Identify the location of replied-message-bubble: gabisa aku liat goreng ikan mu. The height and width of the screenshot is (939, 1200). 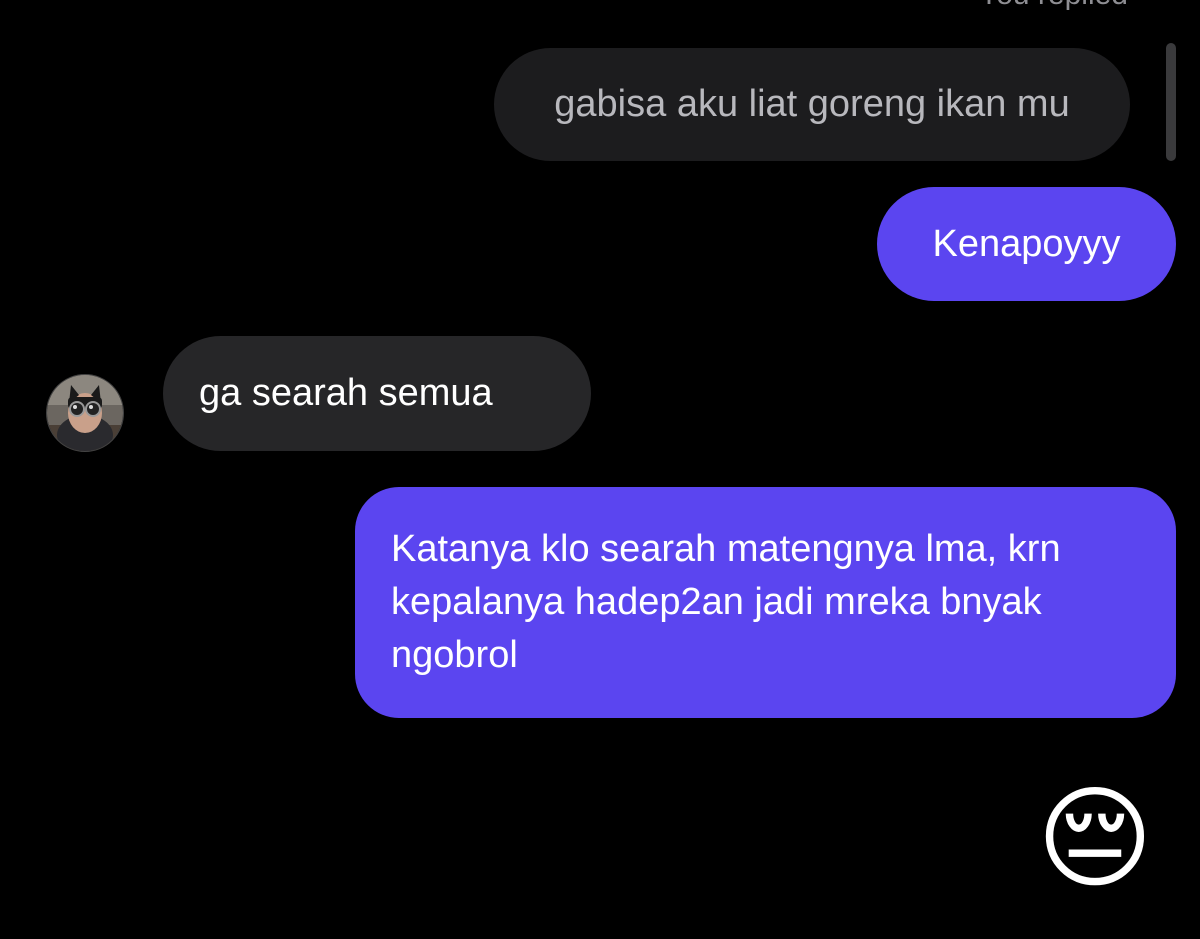
(812, 104).